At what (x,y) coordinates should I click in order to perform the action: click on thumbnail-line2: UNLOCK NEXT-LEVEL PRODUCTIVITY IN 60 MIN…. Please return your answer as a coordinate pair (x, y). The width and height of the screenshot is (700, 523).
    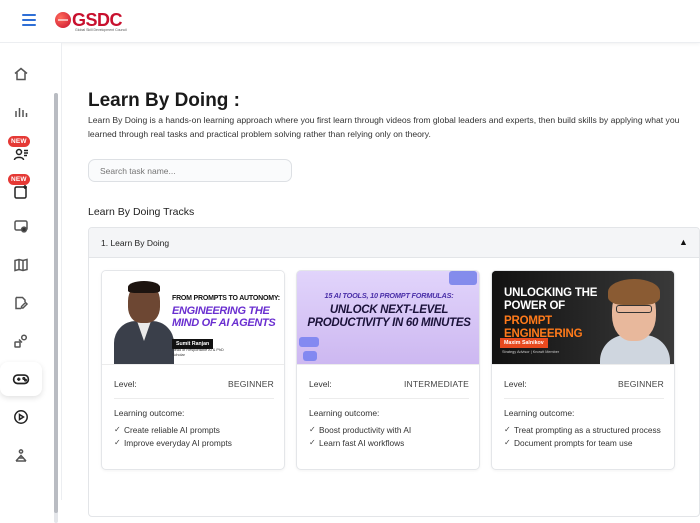
    Looking at the image, I should click on (389, 316).